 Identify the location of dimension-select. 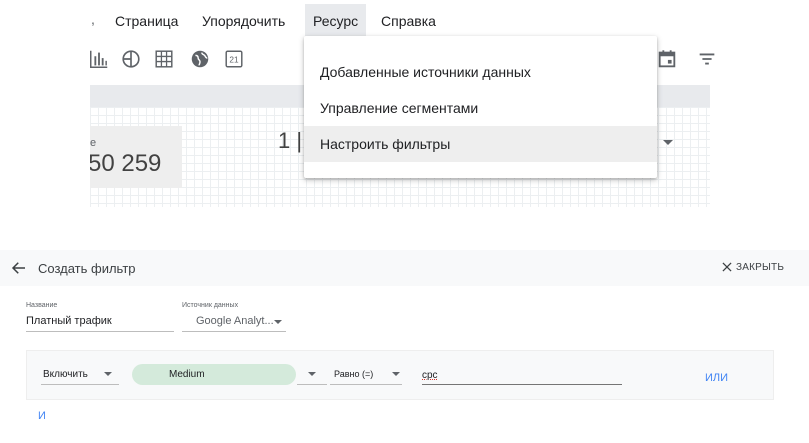
(312, 374).